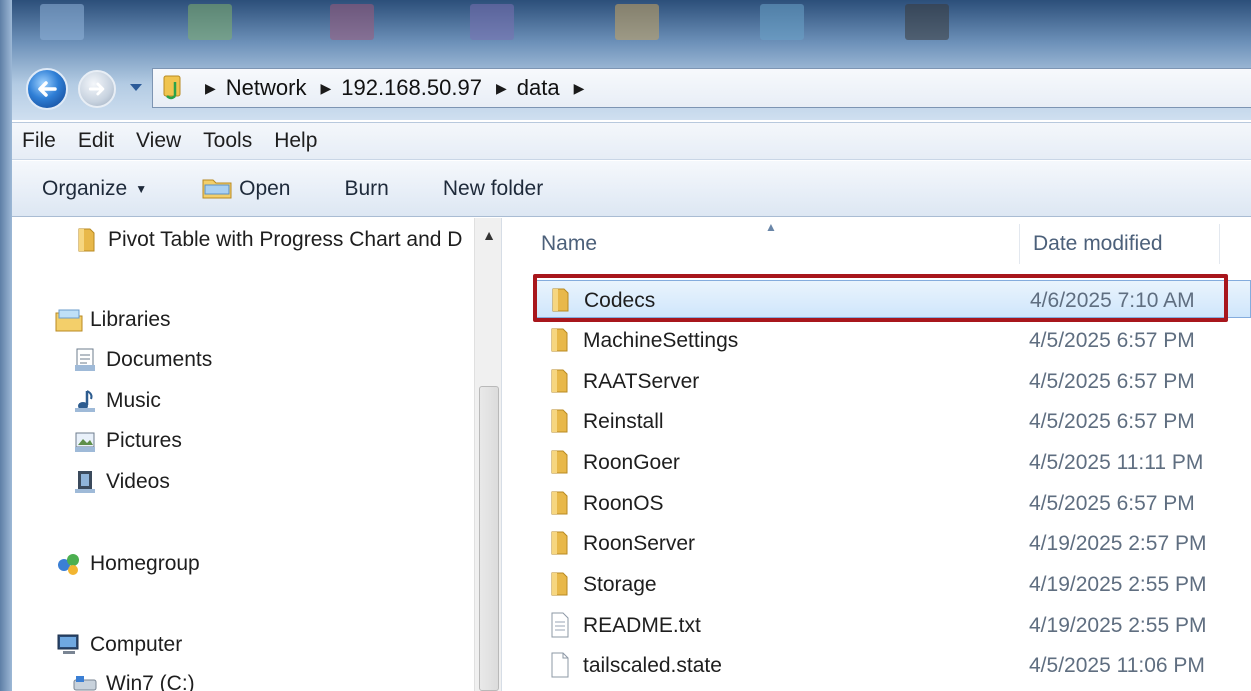 Image resolution: width=1251 pixels, height=691 pixels. What do you see at coordinates (217, 188) in the screenshot?
I see `open-folder-icon` at bounding box center [217, 188].